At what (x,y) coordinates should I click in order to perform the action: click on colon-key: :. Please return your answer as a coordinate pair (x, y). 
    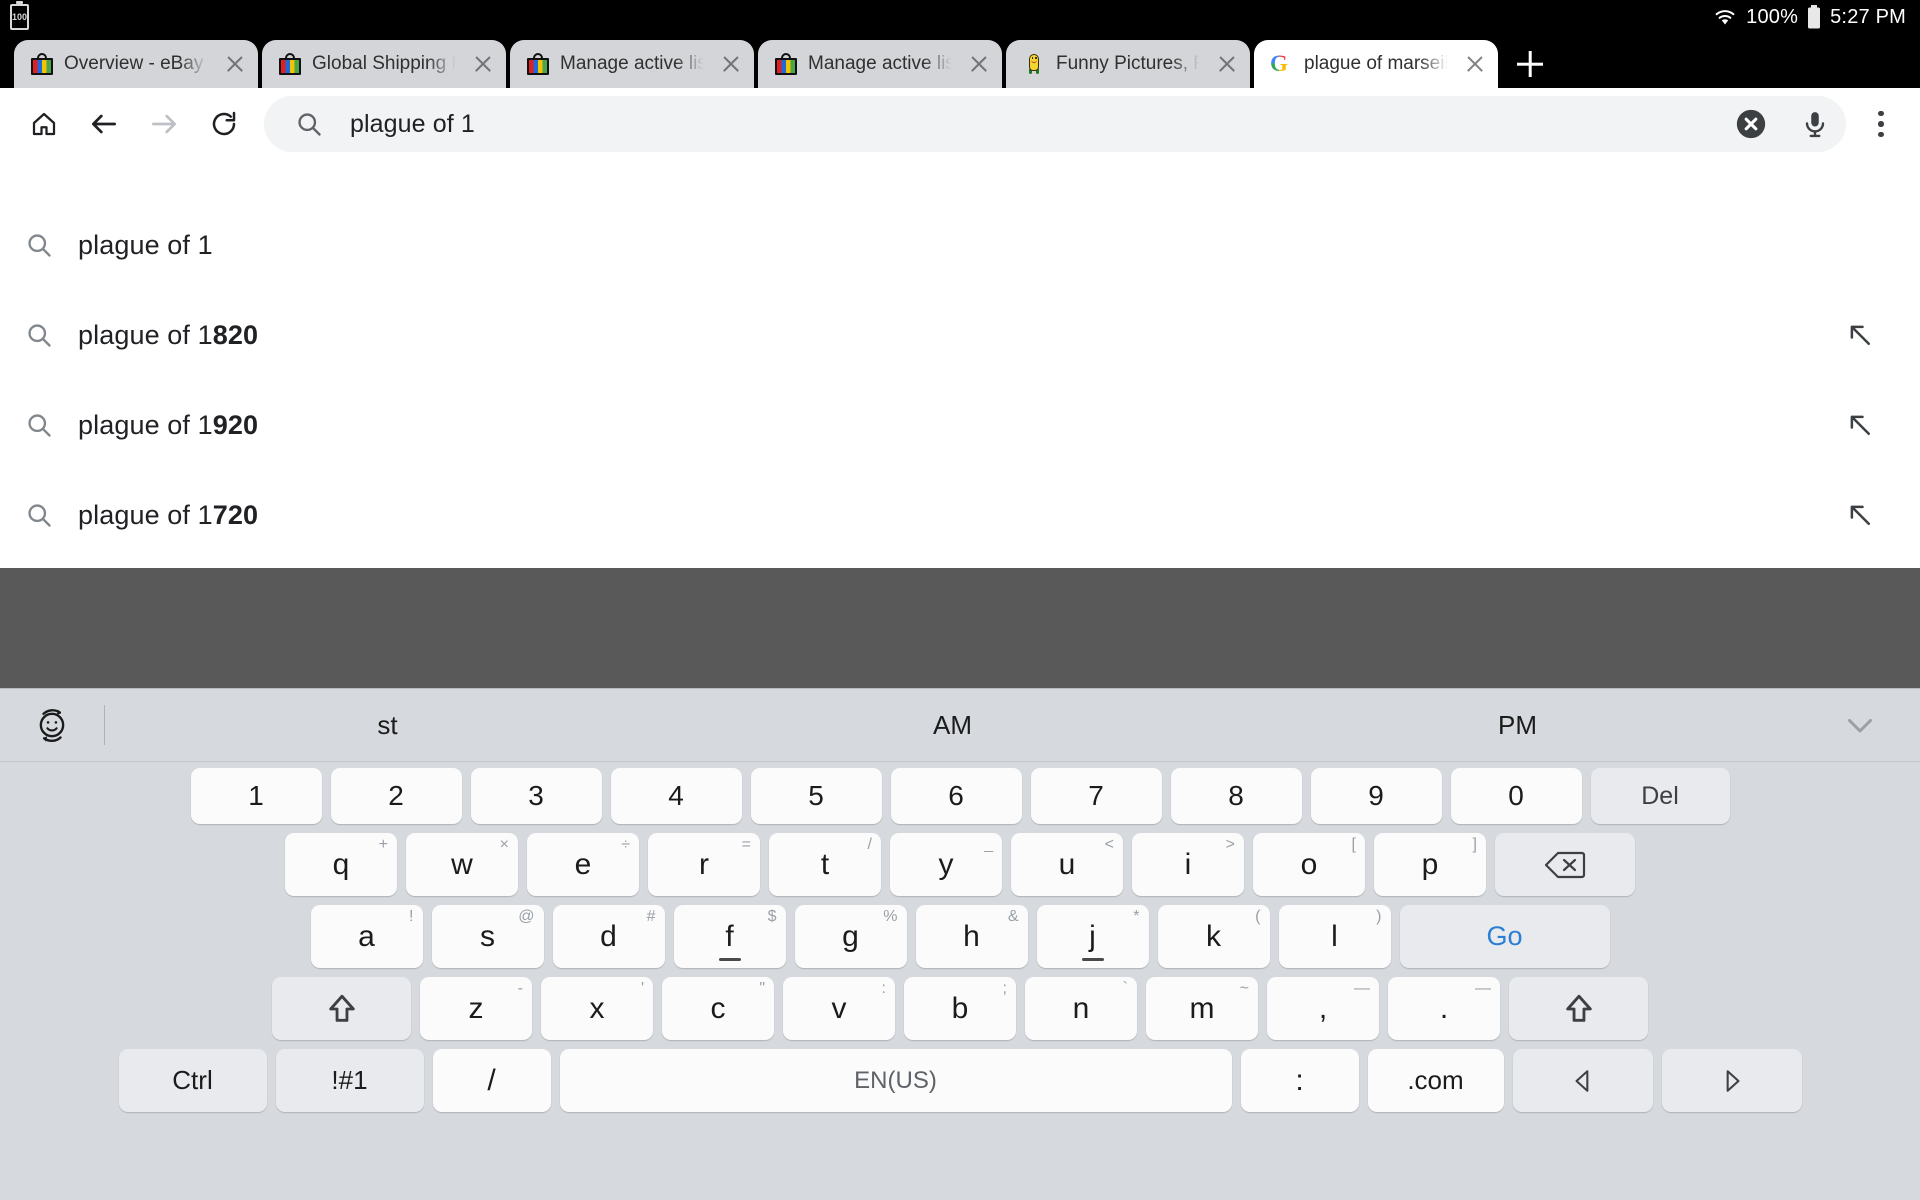
    Looking at the image, I should click on (1299, 1080).